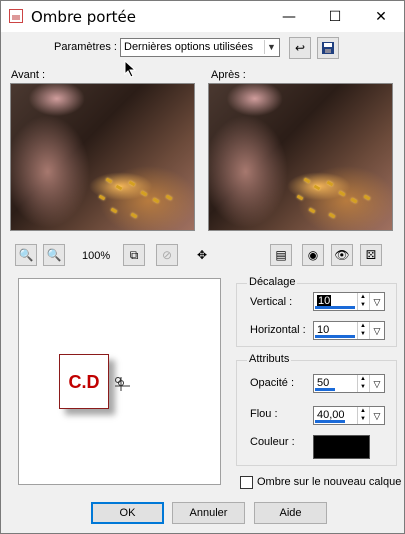  What do you see at coordinates (228, 75) in the screenshot?
I see `after-preview-label: Après :` at bounding box center [228, 75].